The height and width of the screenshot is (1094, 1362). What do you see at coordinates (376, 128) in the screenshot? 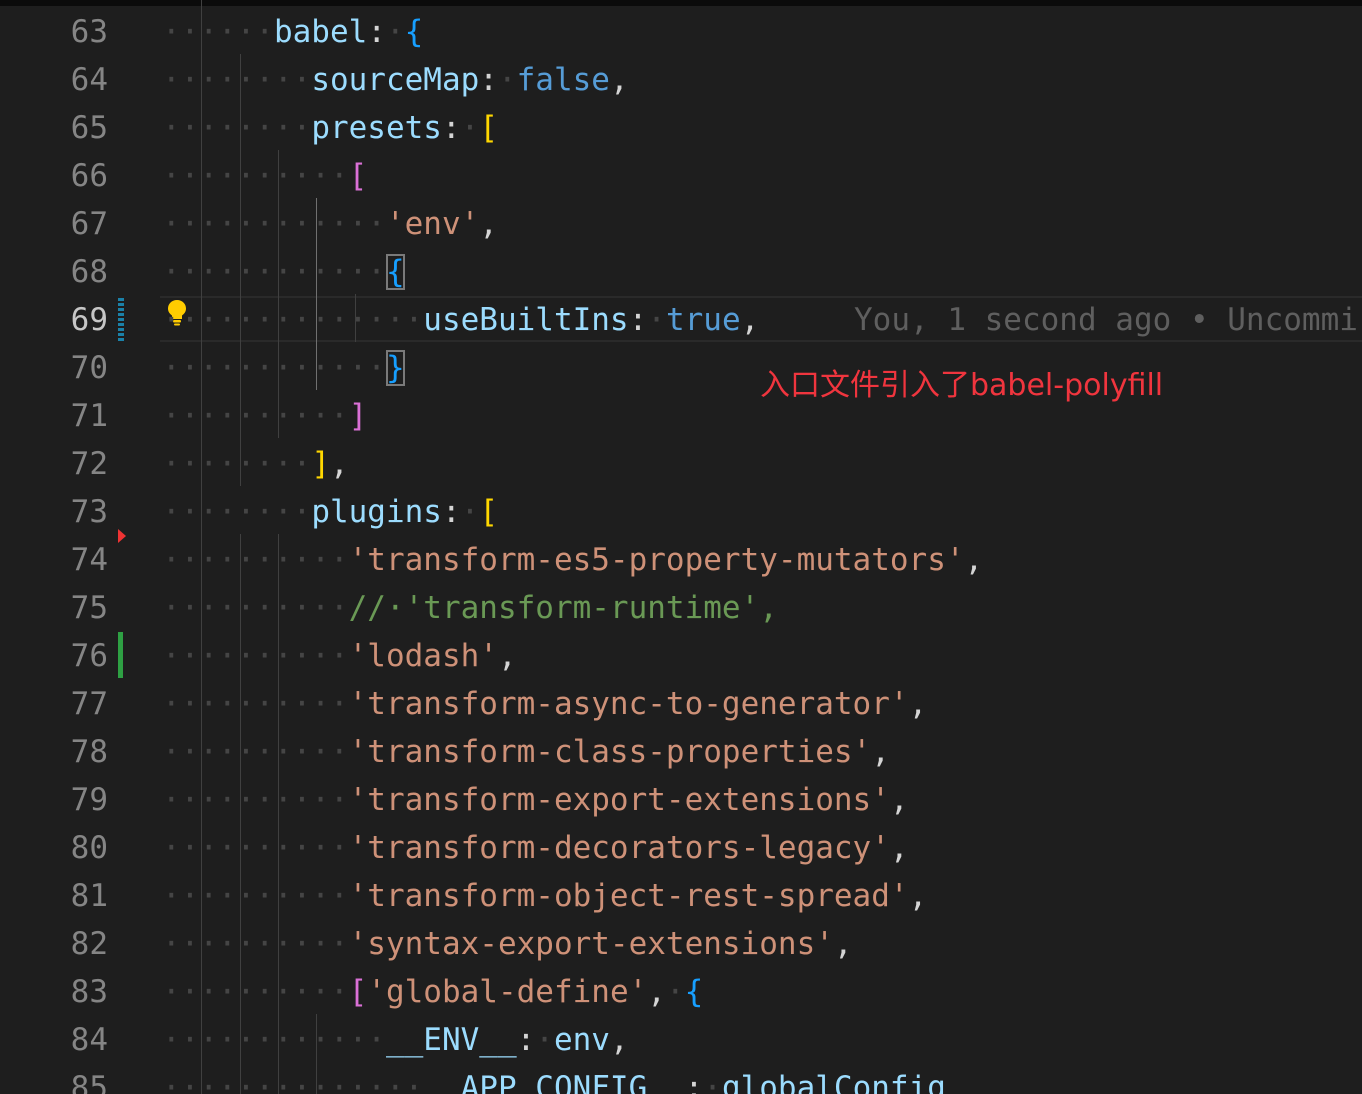
I see `code-token: presets` at bounding box center [376, 128].